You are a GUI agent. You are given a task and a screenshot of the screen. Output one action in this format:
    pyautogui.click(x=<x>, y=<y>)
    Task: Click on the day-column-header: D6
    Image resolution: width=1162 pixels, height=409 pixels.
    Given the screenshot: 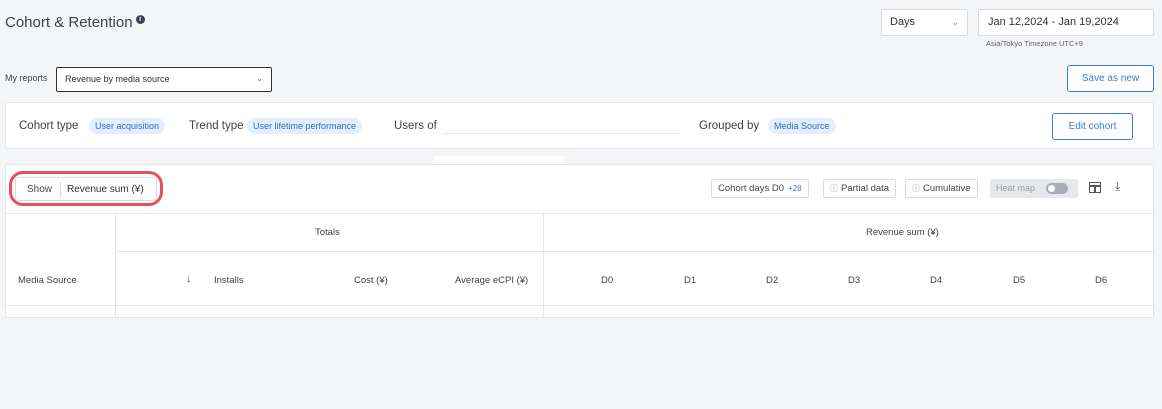 What is the action you would take?
    pyautogui.click(x=1101, y=280)
    